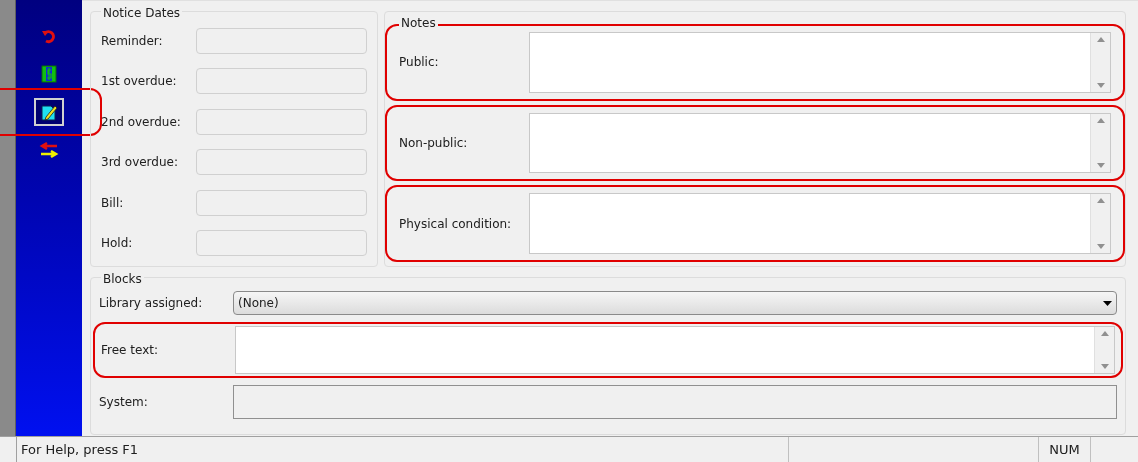  I want to click on field-label: Bill:, so click(113, 203).